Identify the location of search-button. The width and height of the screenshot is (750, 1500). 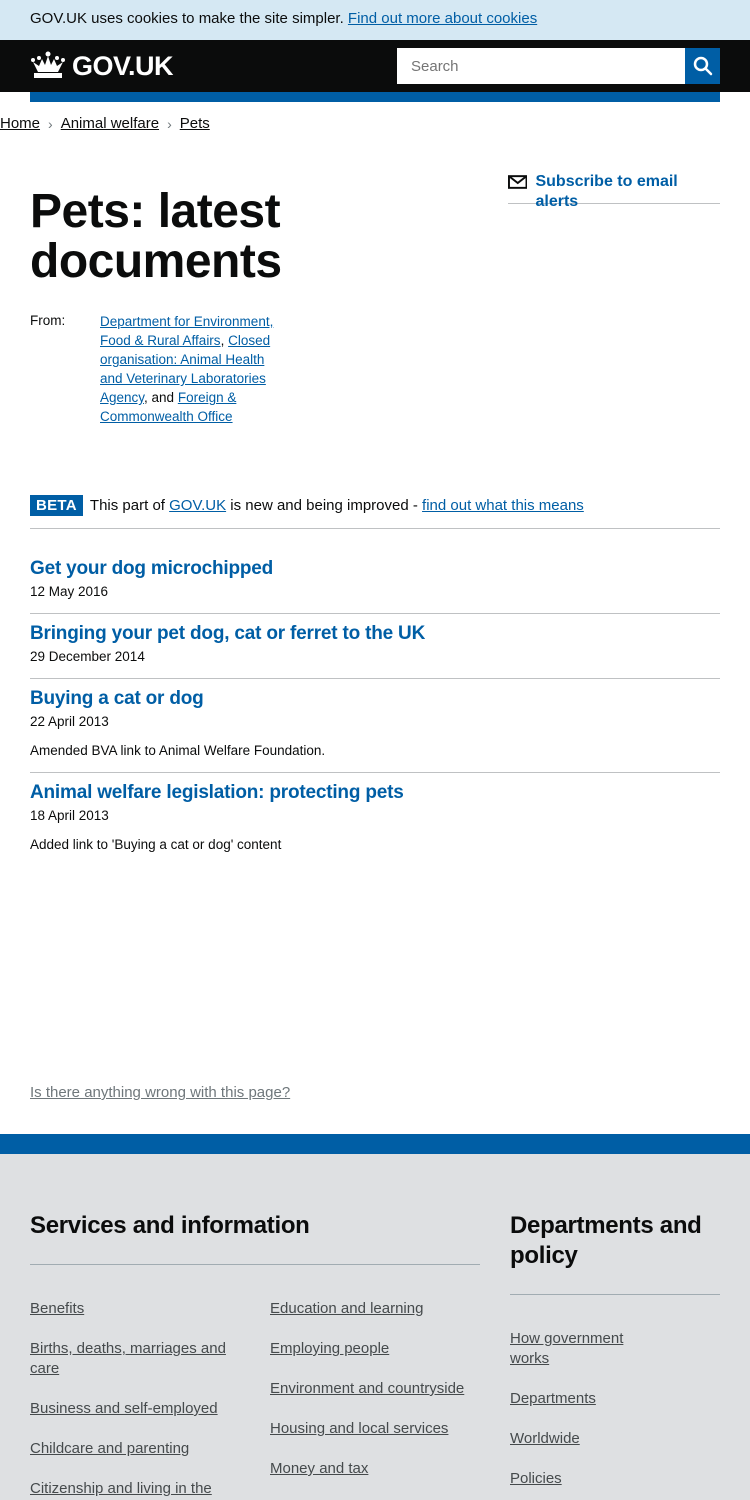
(702, 66).